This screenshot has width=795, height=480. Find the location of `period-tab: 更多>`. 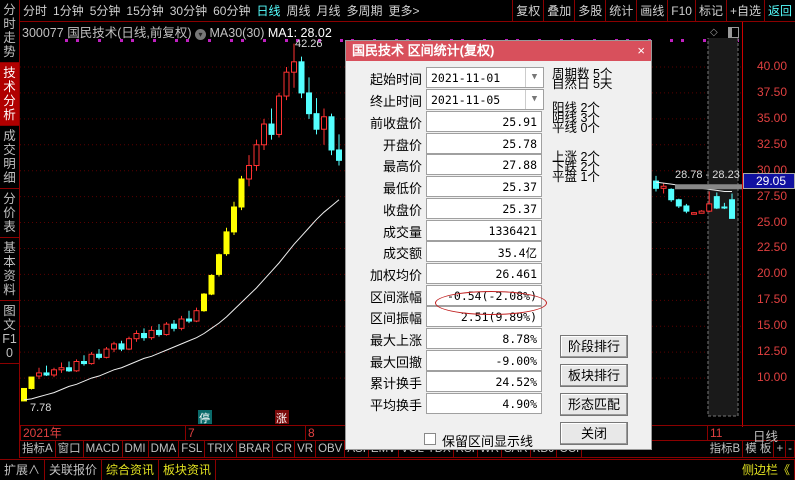

period-tab: 更多> is located at coordinates (404, 10).